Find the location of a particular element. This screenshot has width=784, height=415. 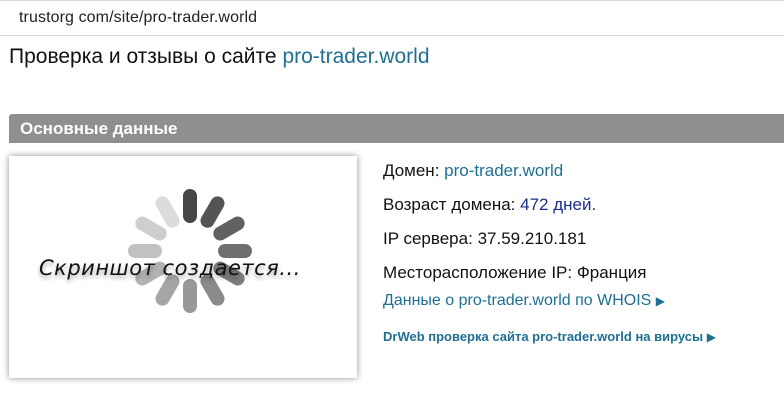

whois-link: Данные о pro-trader.world по WHOIS ▶ is located at coordinates (524, 301).